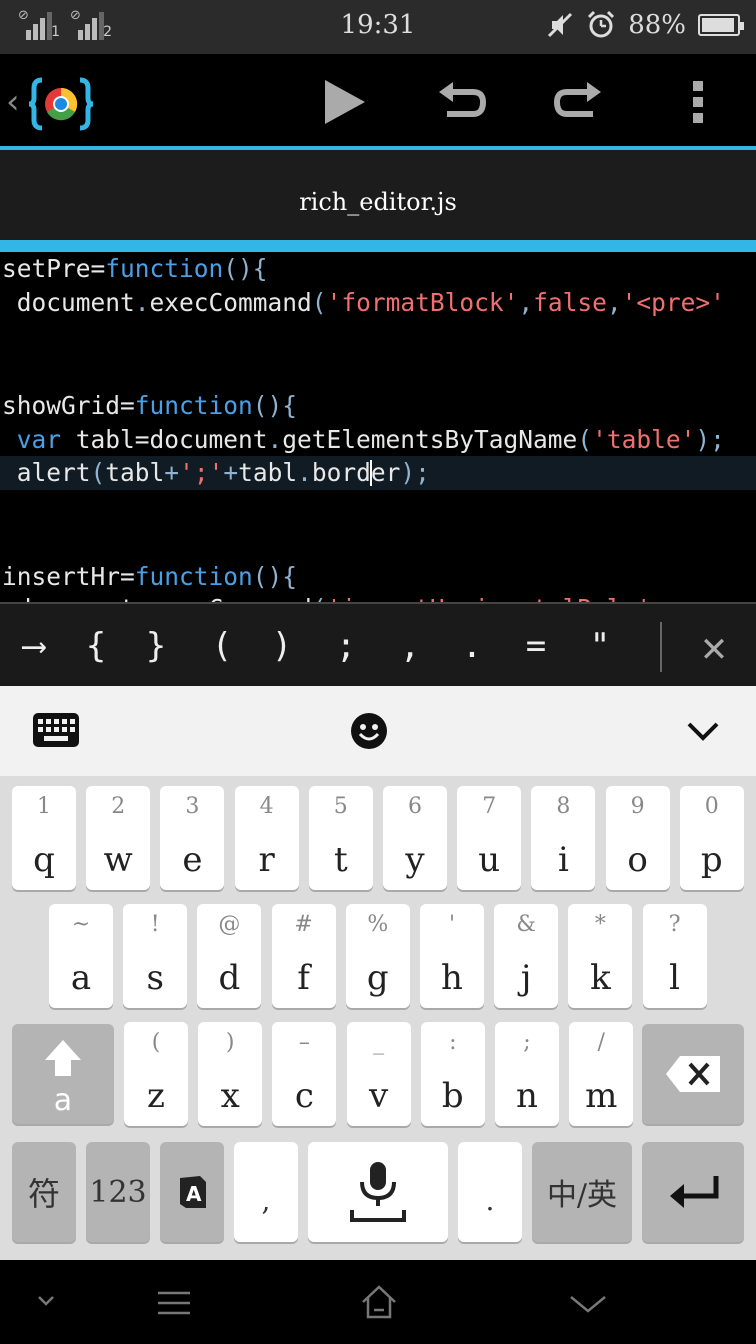 The image size is (756, 1344). Describe the element at coordinates (192, 838) in the screenshot. I see `key-e: 3e` at that location.